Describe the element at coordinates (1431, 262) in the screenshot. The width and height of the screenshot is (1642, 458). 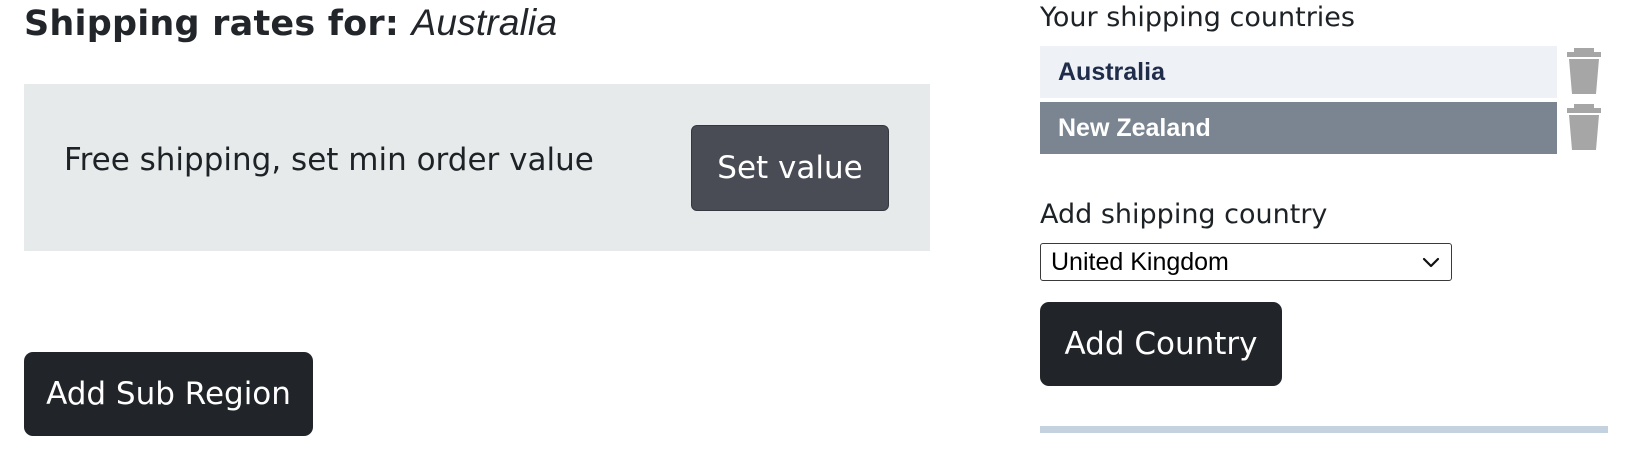
I see `chevron-down-icon` at that location.